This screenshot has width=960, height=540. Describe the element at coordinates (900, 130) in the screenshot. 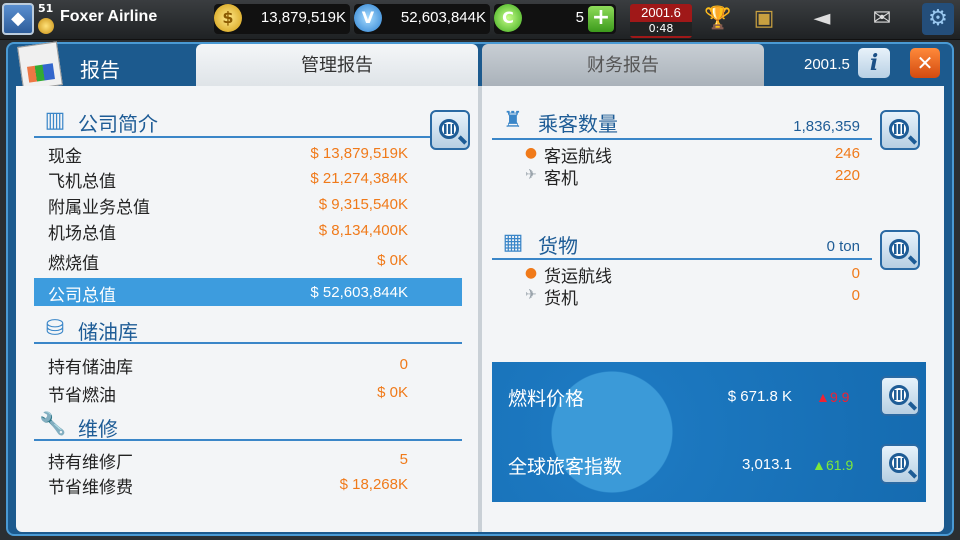

I see `passengers-details-button` at that location.